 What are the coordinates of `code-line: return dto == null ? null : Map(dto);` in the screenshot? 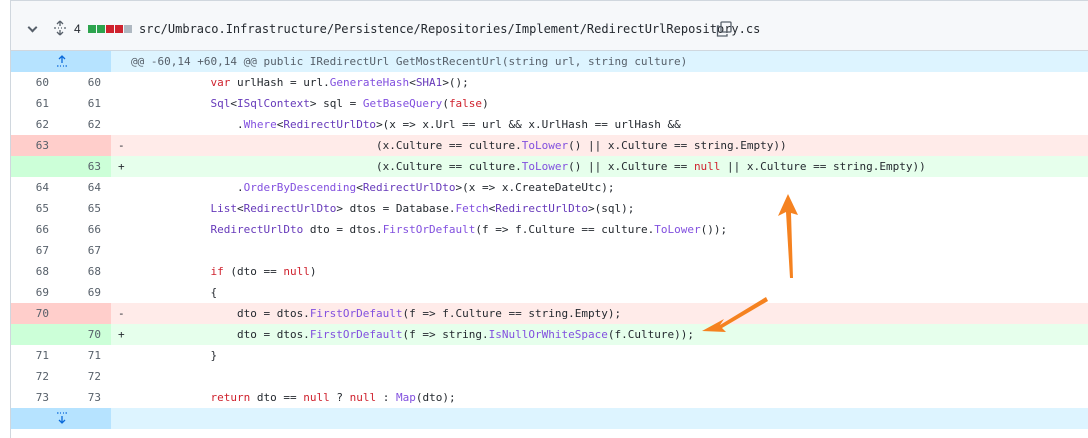 It's located at (333, 397).